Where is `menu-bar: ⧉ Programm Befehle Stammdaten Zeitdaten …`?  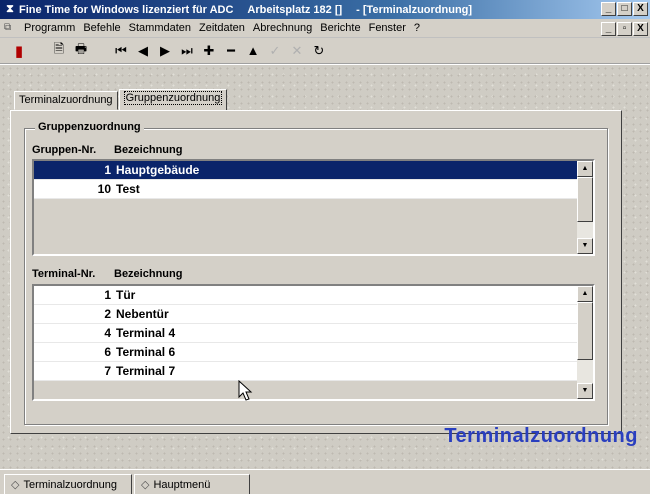 menu-bar: ⧉ Programm Befehle Stammdaten Zeitdaten … is located at coordinates (325, 28).